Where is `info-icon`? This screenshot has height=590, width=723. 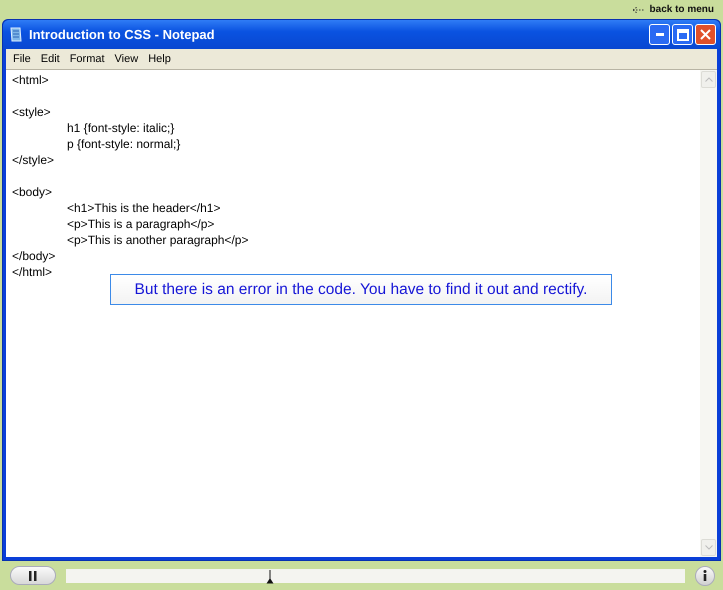
info-icon is located at coordinates (705, 575).